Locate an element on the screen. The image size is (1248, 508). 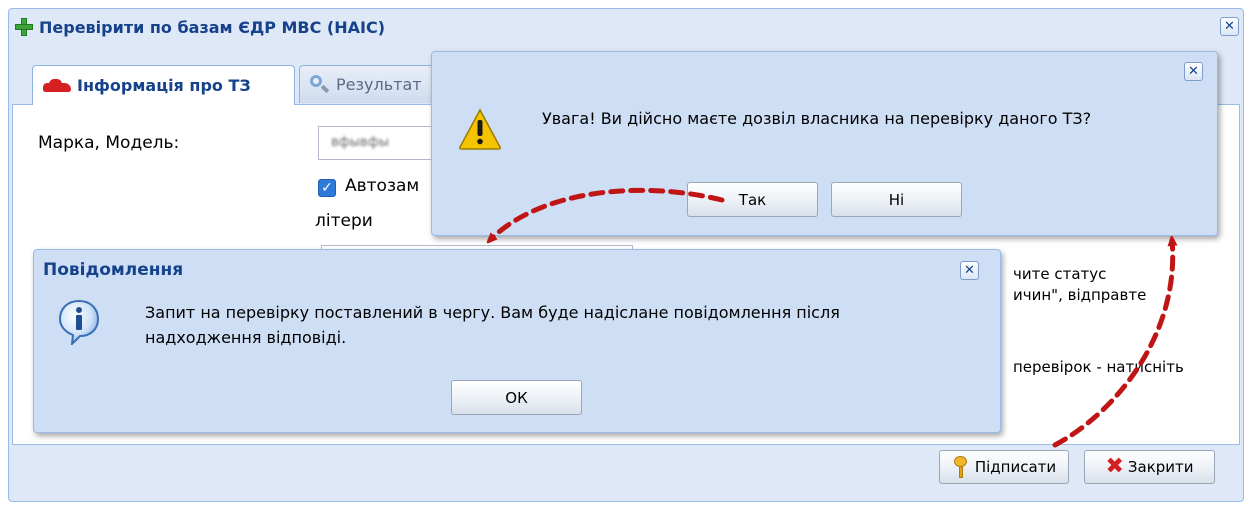
window-title: Перевірити по базам ЄДР МВС (НАІС) is located at coordinates (212, 27).